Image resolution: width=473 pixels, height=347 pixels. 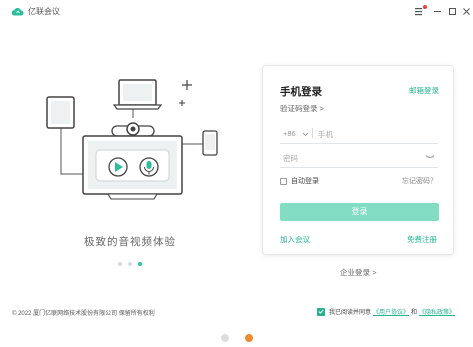 What do you see at coordinates (130, 242) in the screenshot?
I see `slogan-text: 极致的音视频体验` at bounding box center [130, 242].